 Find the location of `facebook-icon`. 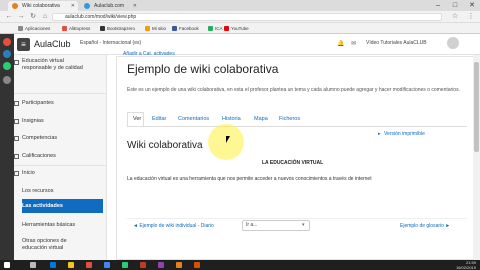

facebook-icon is located at coordinates (174, 29).